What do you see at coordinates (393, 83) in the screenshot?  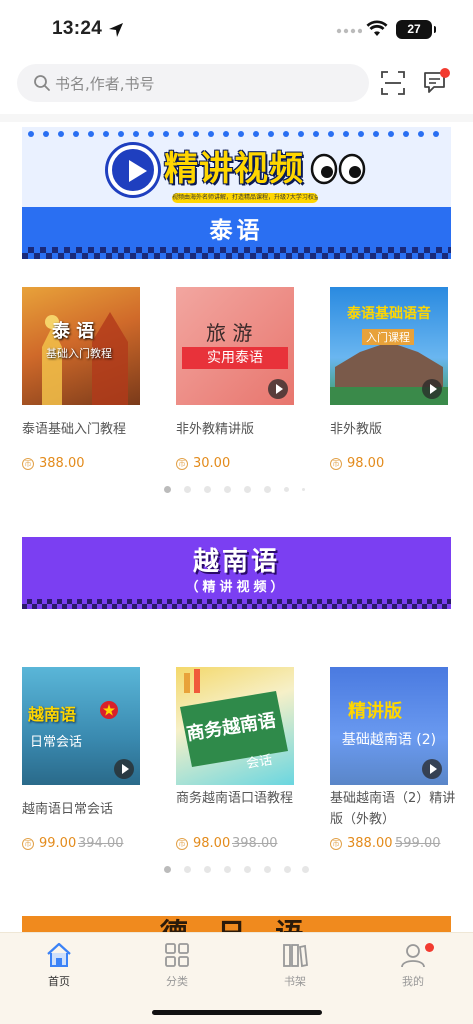 I see `scan-icon` at bounding box center [393, 83].